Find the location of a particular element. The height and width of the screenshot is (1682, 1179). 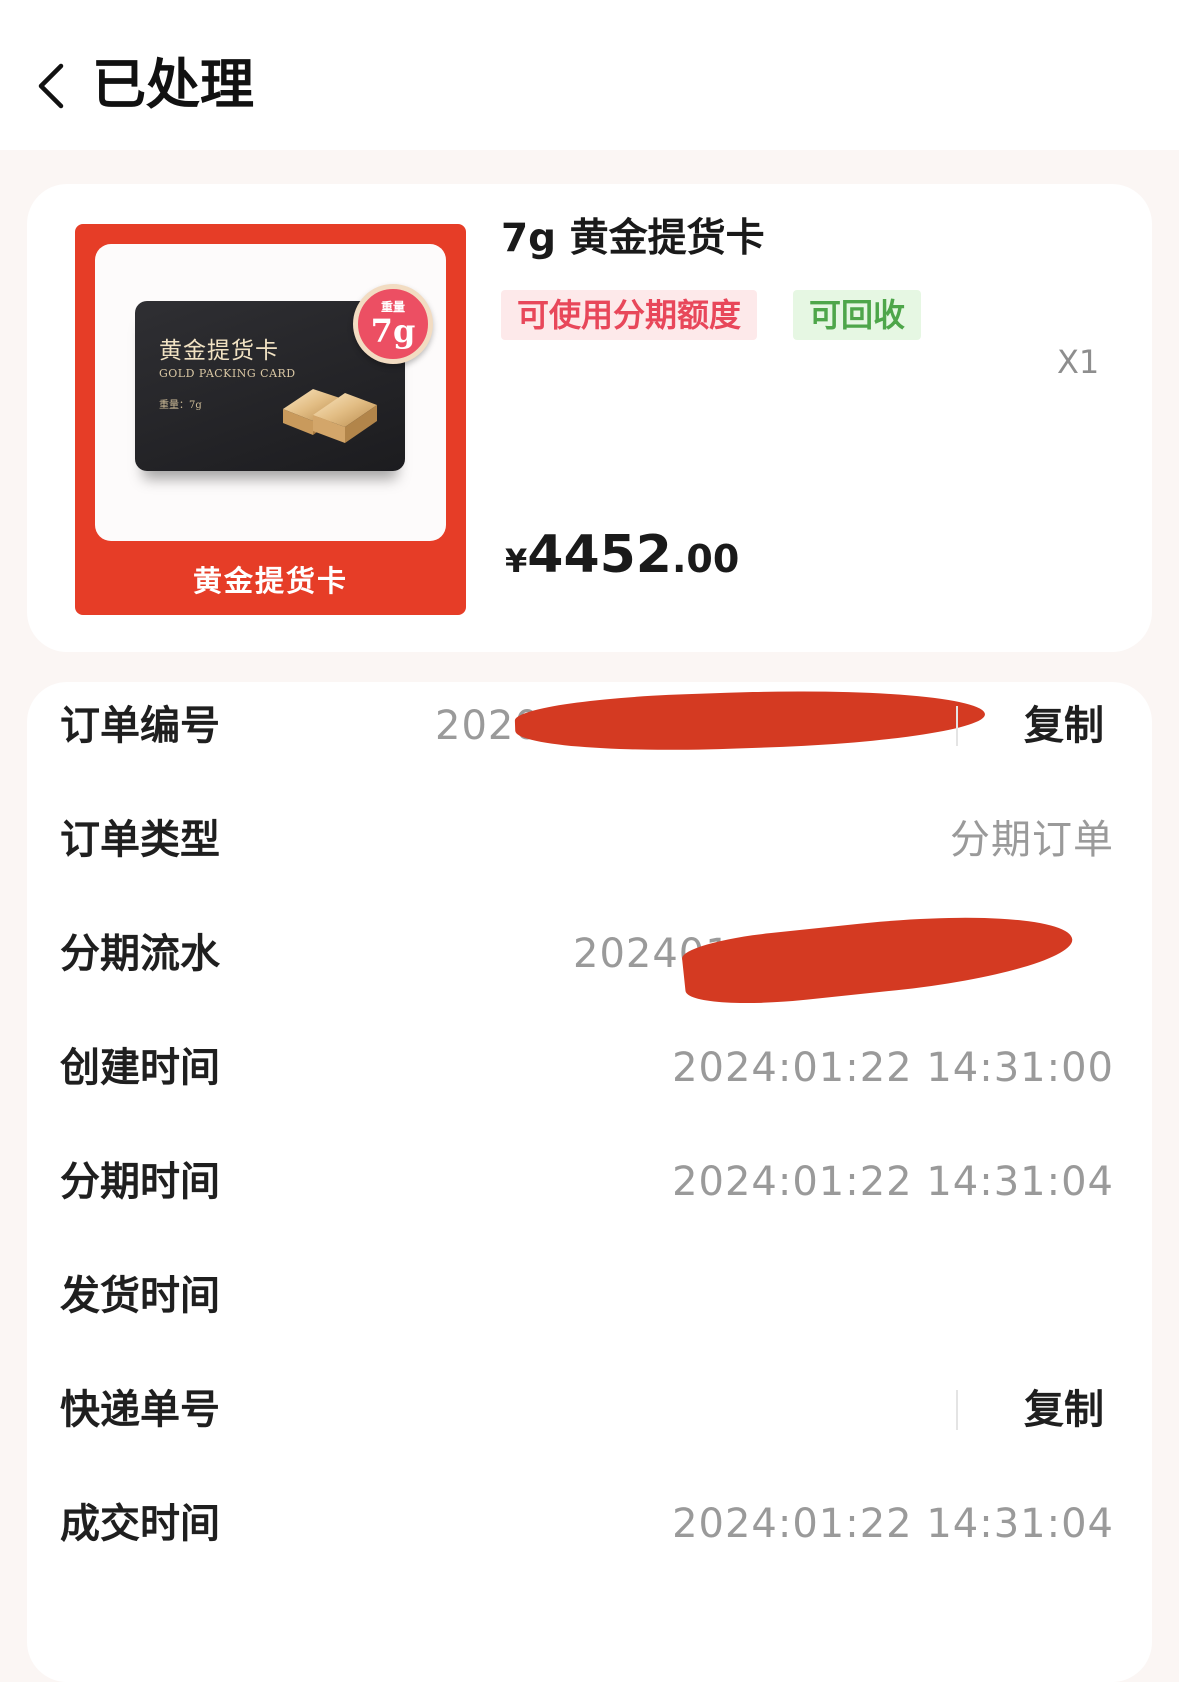

product-price: ¥4452.00 is located at coordinates (622, 561).